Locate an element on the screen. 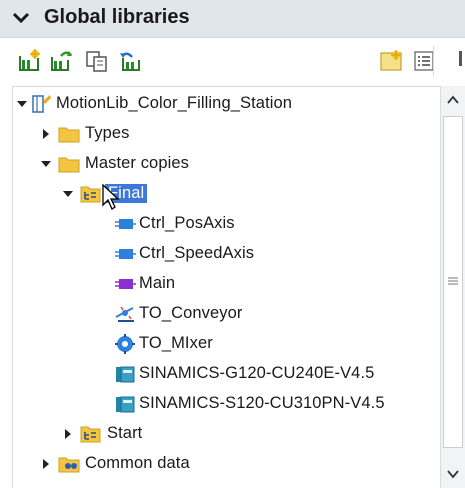 The height and width of the screenshot is (488, 465). tree-label-to-conveyor: TO_Conveyor is located at coordinates (191, 313).